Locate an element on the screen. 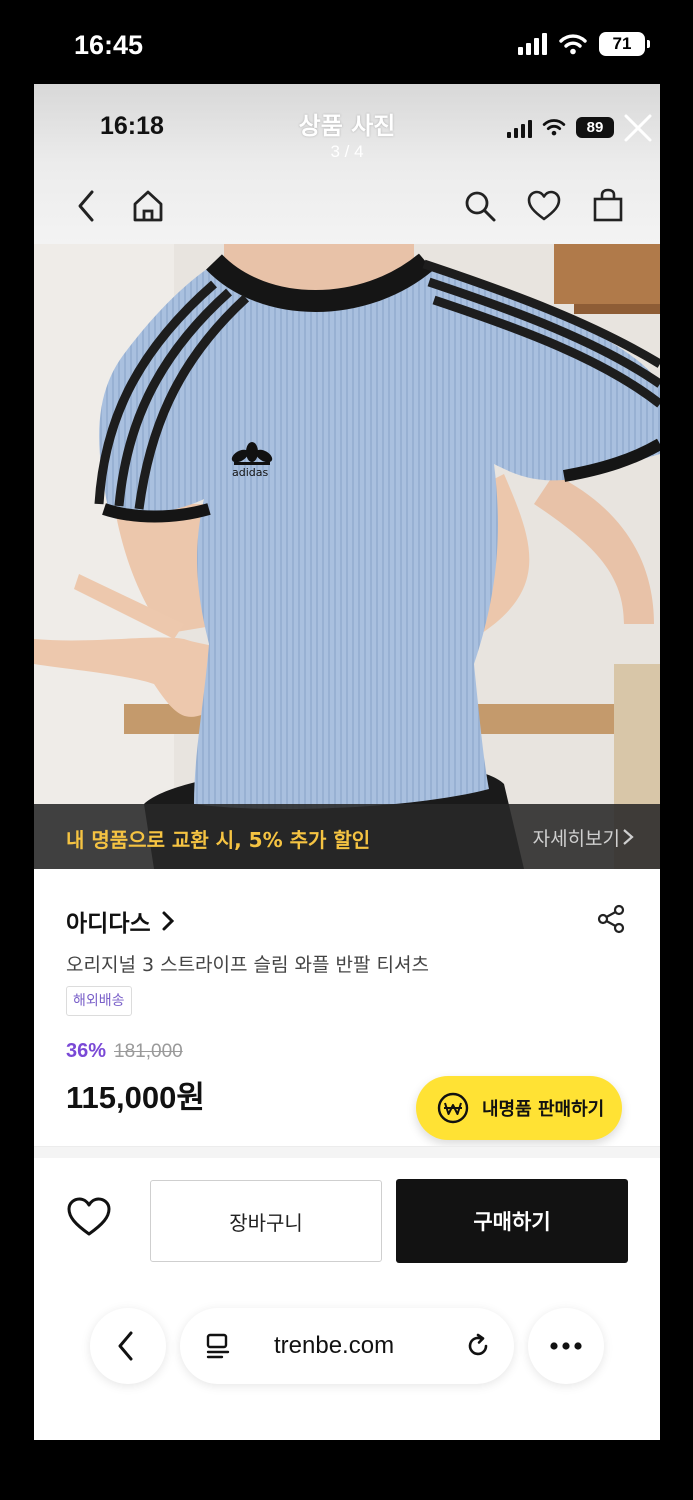 This screenshot has height=1500, width=693. shopping-bag-icon is located at coordinates (608, 206).